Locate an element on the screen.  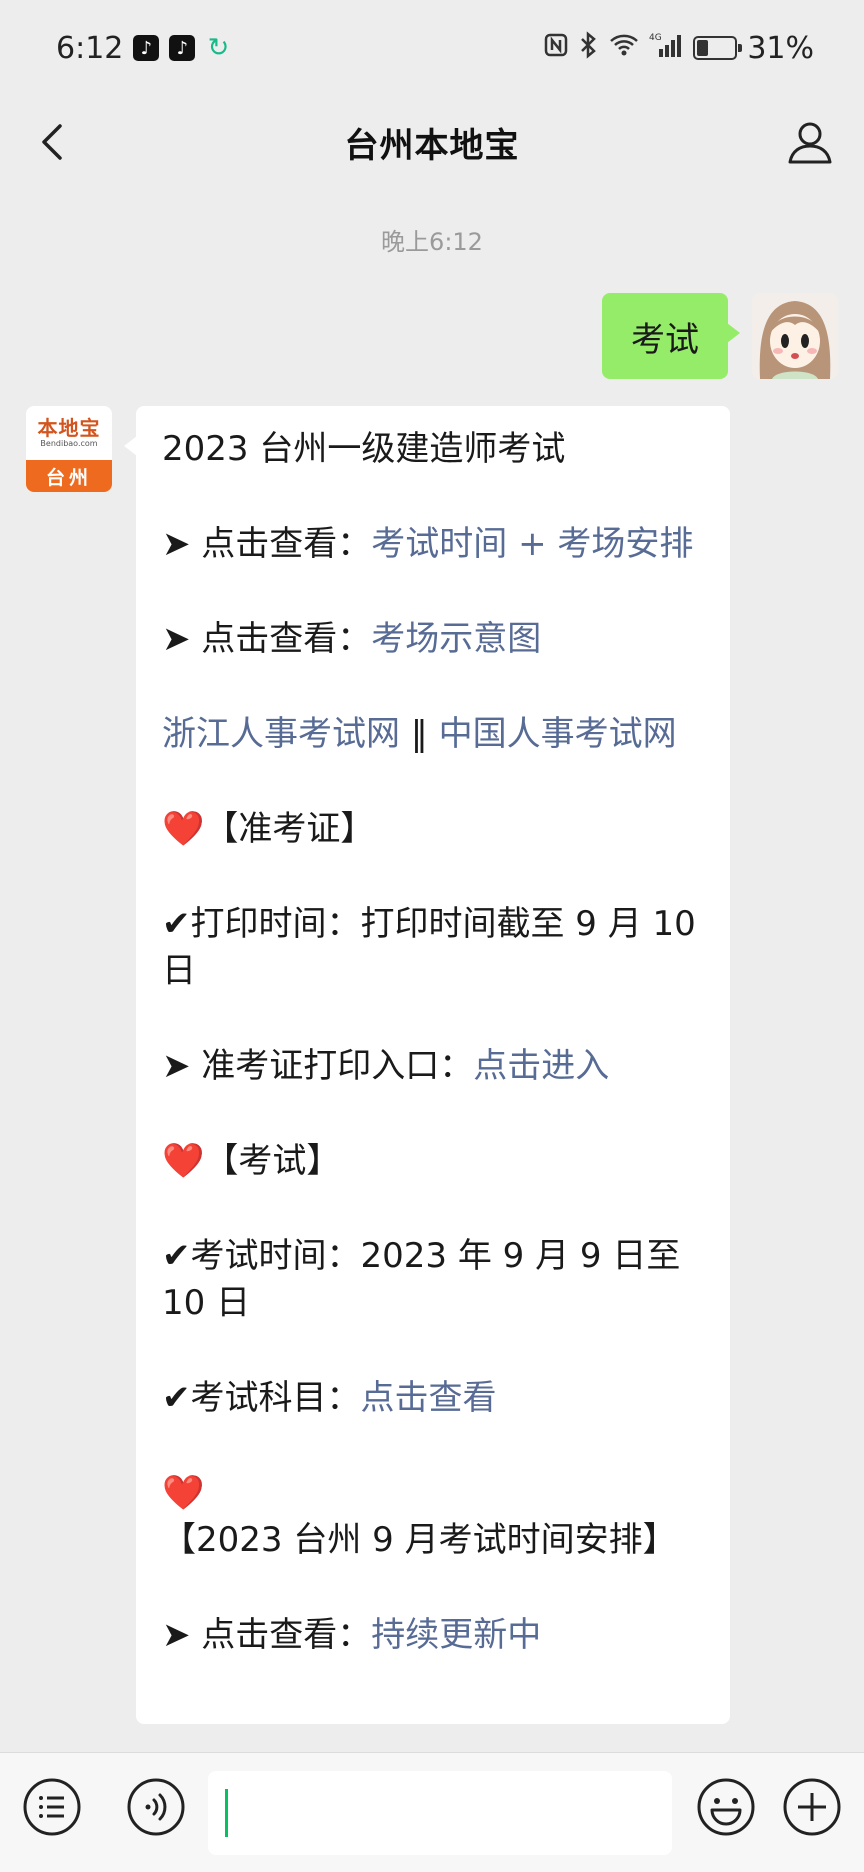
message-line-exam-time: ➤ 点击查看：考试时间 + 考场安排 is located at coordinates (433, 544).